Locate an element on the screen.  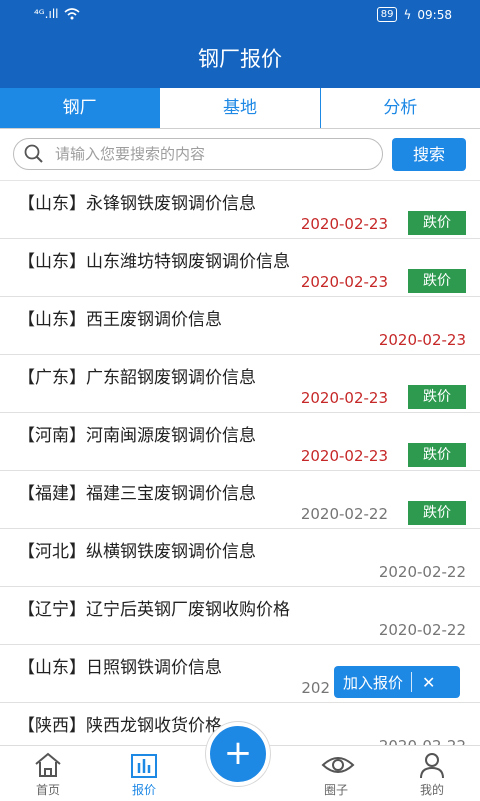
nav-quote: 报价 is located at coordinates (144, 773).